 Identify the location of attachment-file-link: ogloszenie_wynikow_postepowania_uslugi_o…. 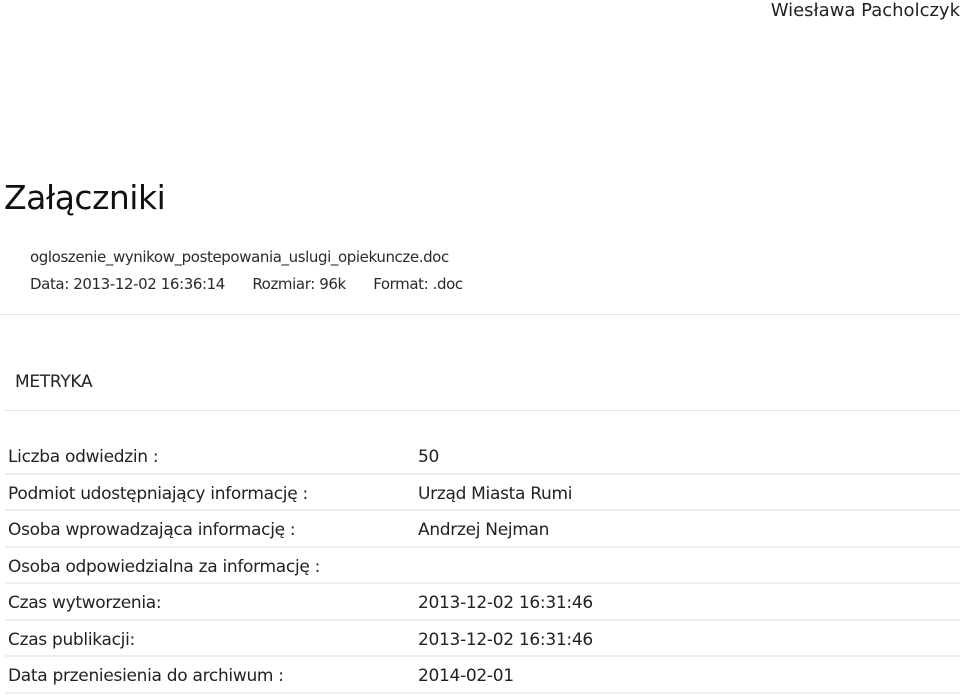
(239, 257).